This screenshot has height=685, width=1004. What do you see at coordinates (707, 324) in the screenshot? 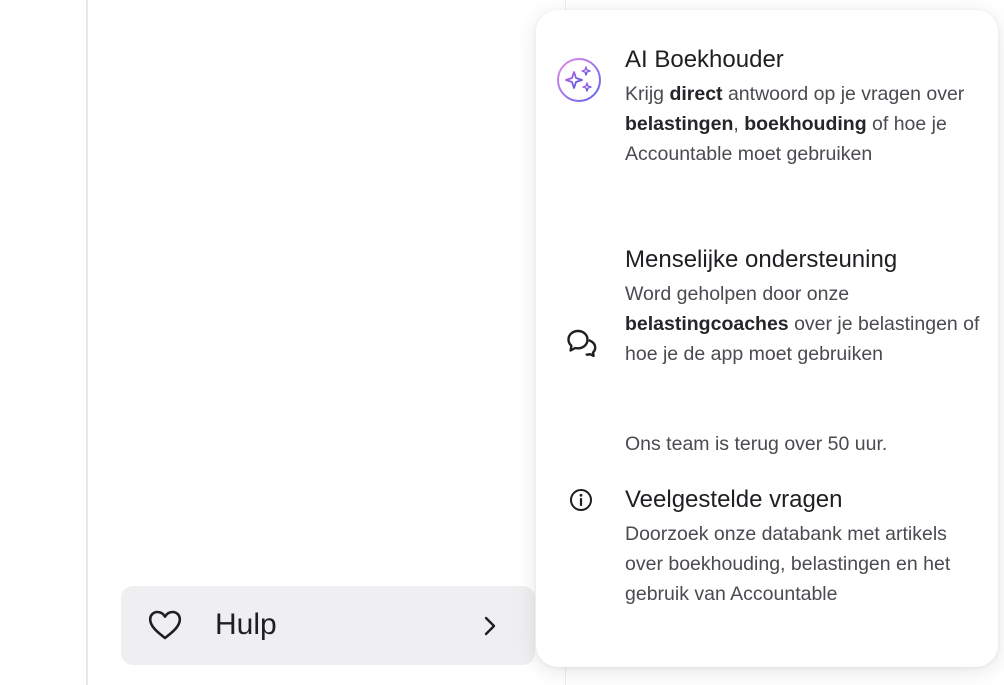
I see `desc-bold: belastingcoaches` at bounding box center [707, 324].